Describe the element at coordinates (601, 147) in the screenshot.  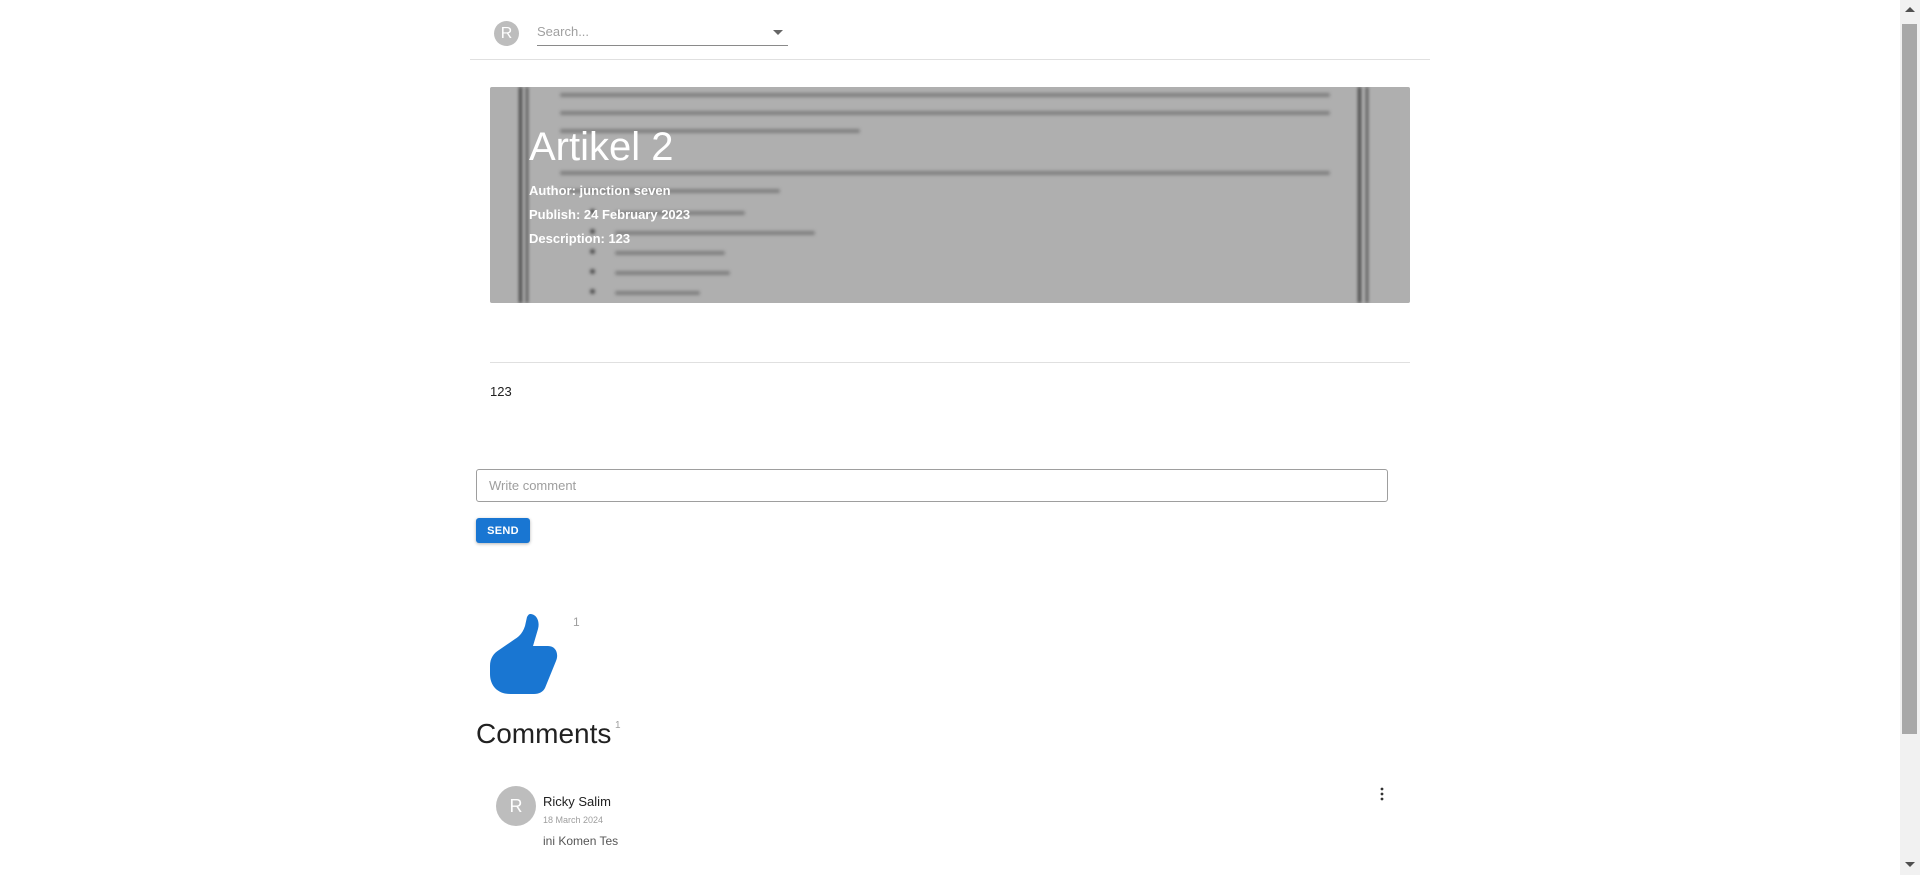
I see `article-title: Artikel 2` at that location.